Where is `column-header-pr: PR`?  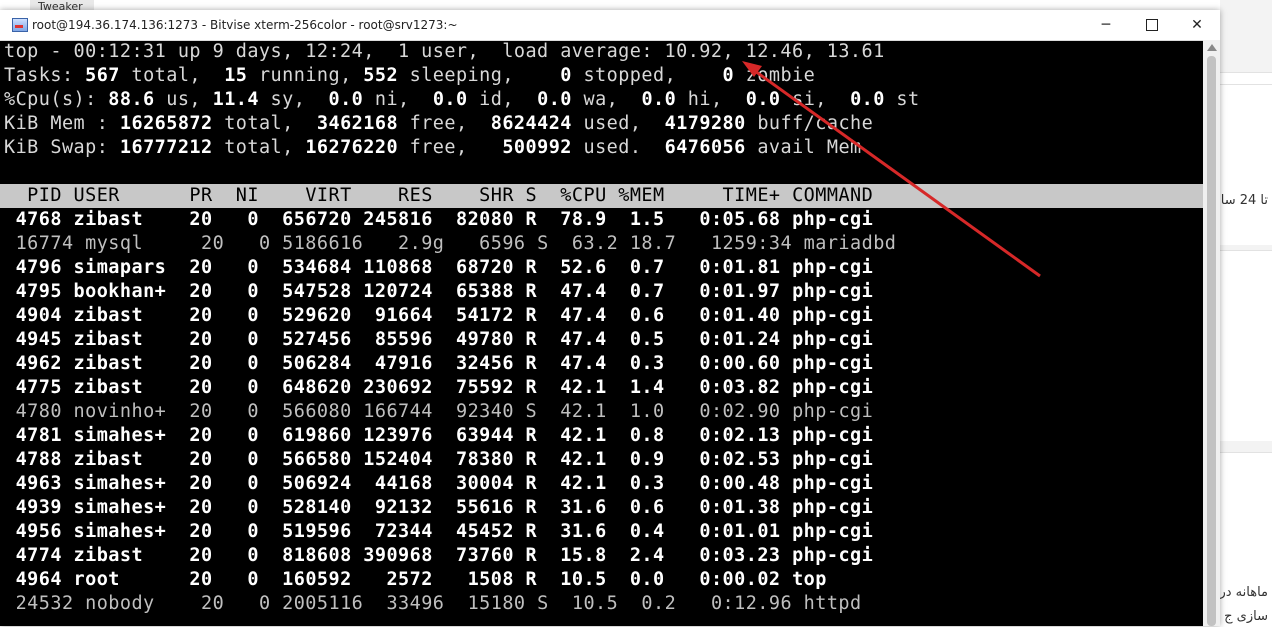 column-header-pr: PR is located at coordinates (195, 195).